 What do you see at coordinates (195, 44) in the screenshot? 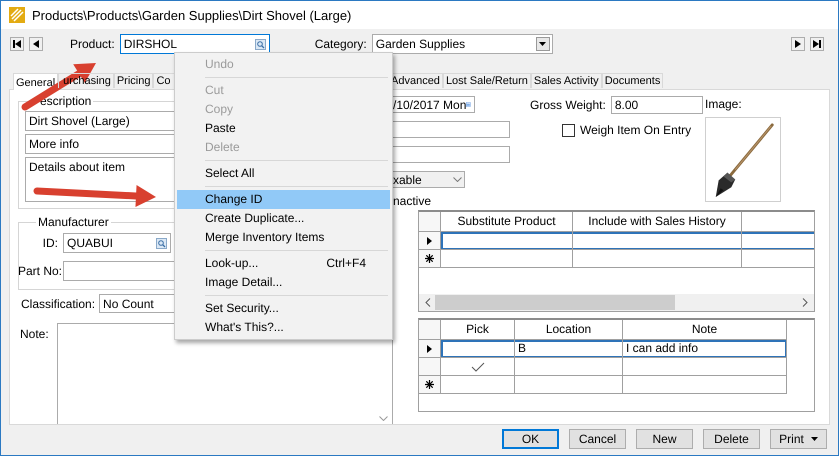
I see `product-field: DIRSHOL` at bounding box center [195, 44].